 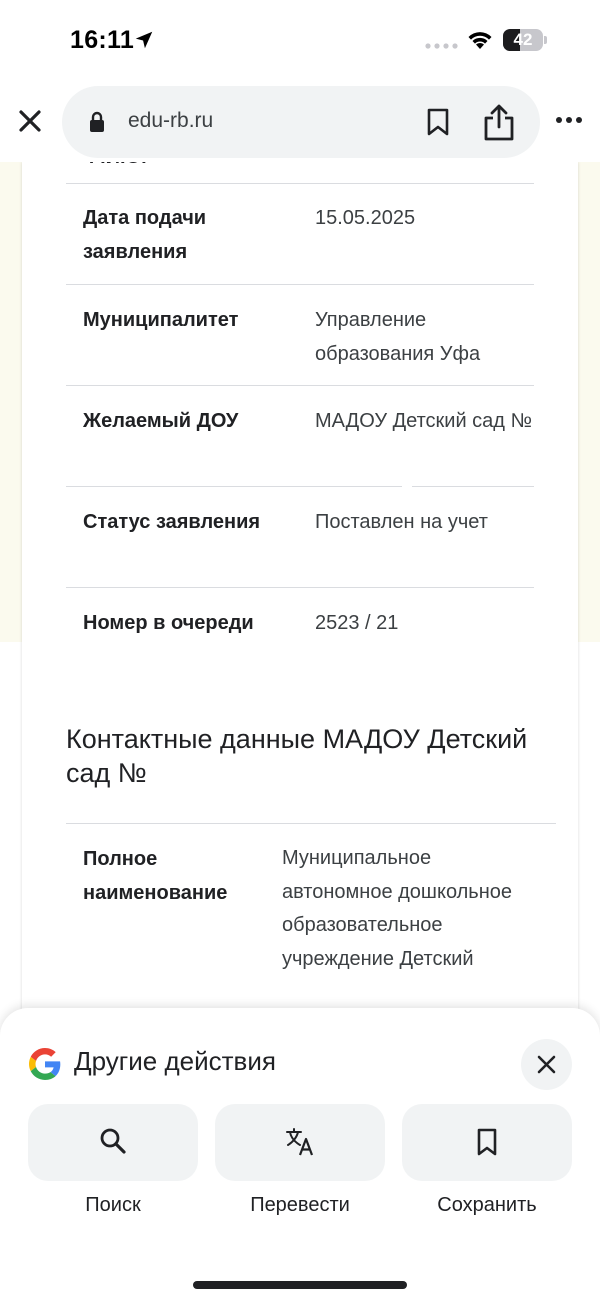 I want to click on battery-indicator: 42, so click(x=525, y=40).